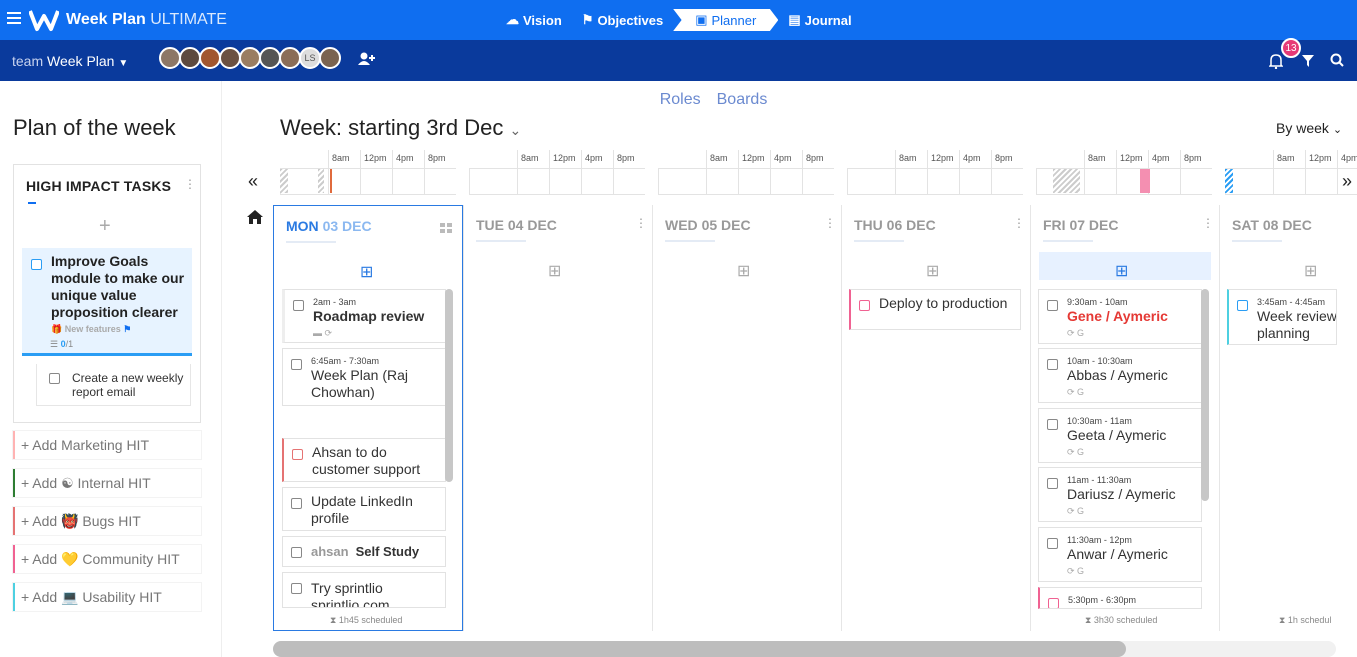  I want to click on event-card: 10:30am - 11am Geeta / Aymeric ⟳ G, so click(1120, 435).